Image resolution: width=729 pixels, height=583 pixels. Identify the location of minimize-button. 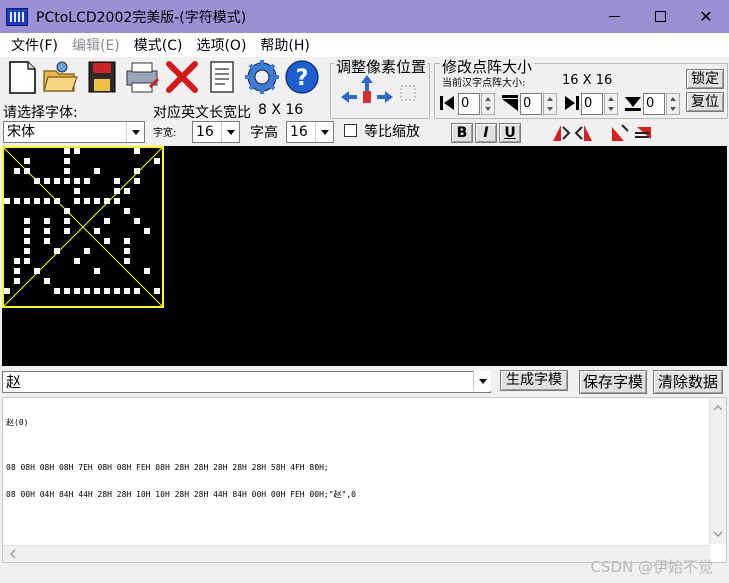
(614, 16).